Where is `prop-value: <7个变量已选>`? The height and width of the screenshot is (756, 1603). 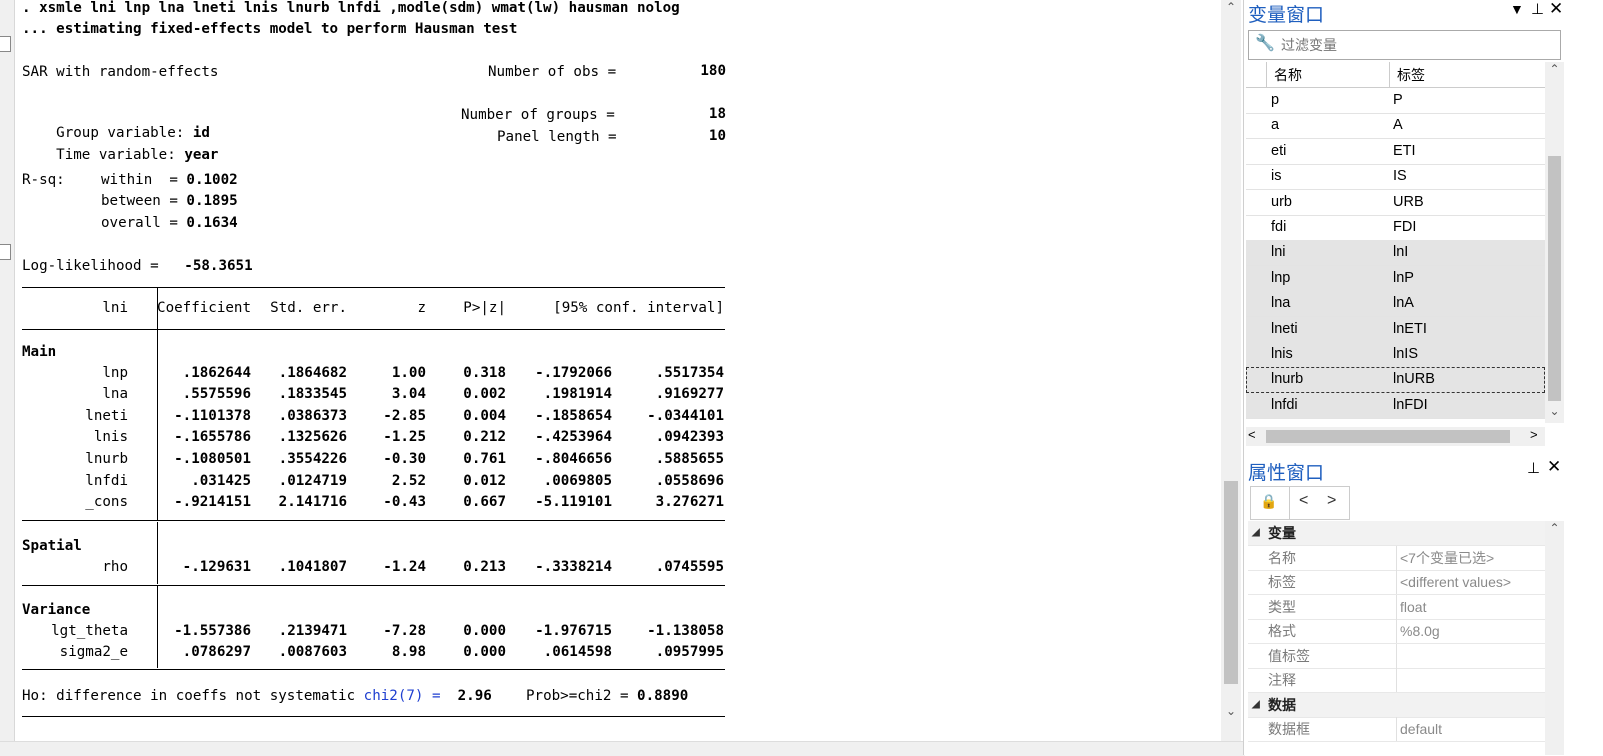 prop-value: <7个变量已选> is located at coordinates (1447, 557).